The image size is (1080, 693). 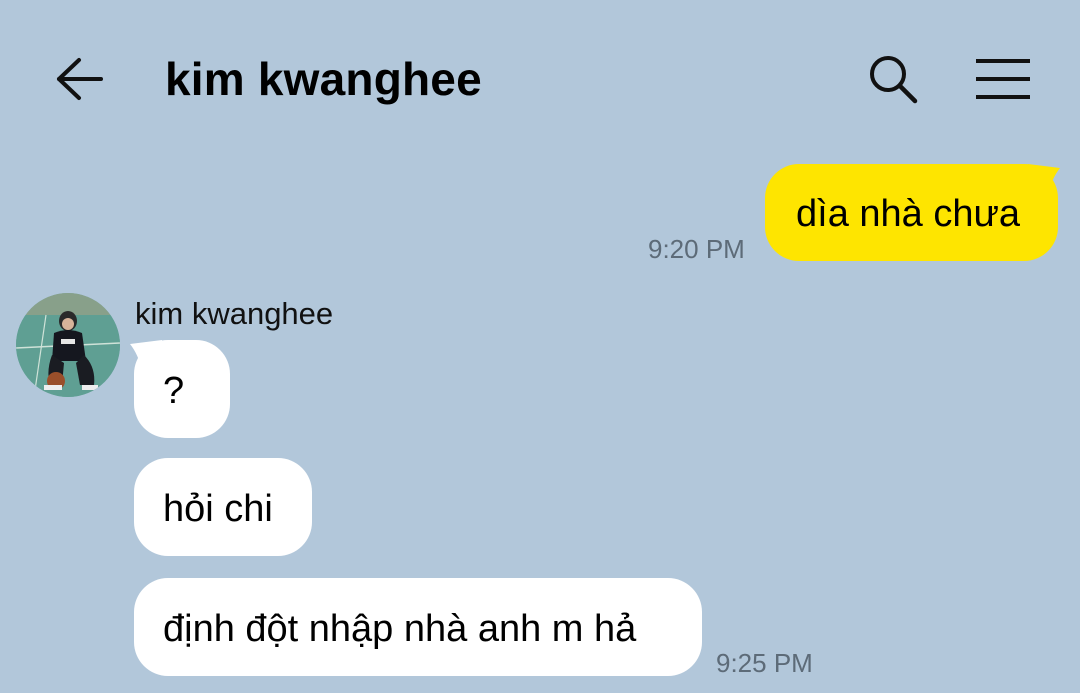 I want to click on profile-photo, so click(x=68, y=345).